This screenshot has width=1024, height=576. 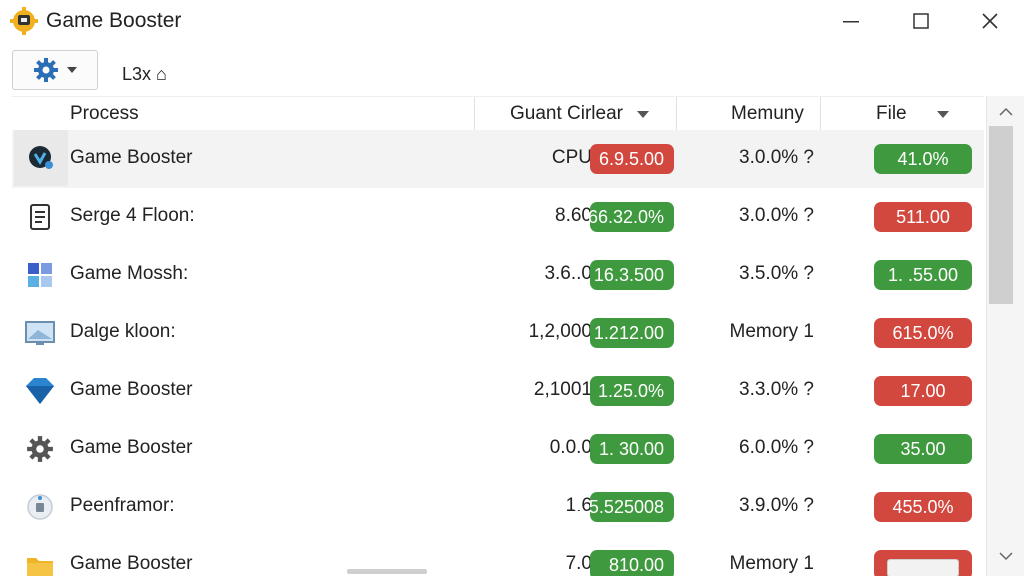 What do you see at coordinates (776, 389) in the screenshot?
I see `memory-value: 3.3.0% ?` at bounding box center [776, 389].